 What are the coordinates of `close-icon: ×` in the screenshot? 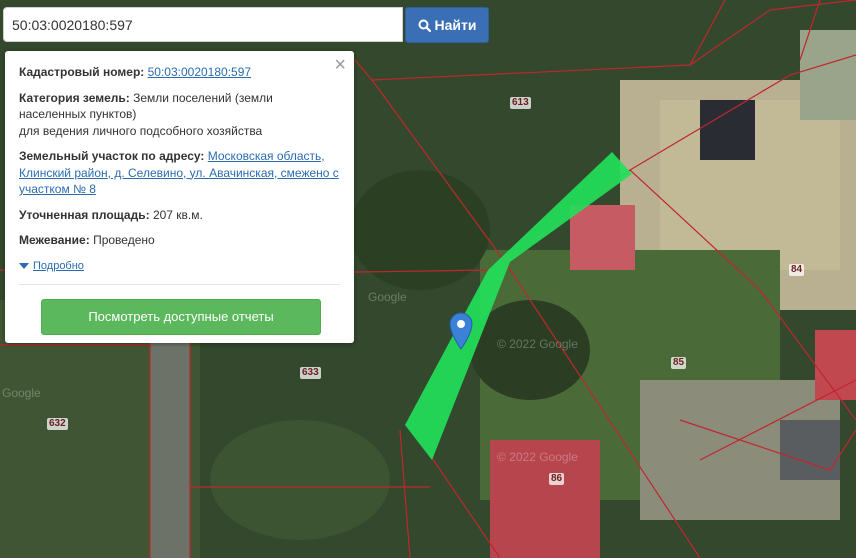 It's located at (340, 65).